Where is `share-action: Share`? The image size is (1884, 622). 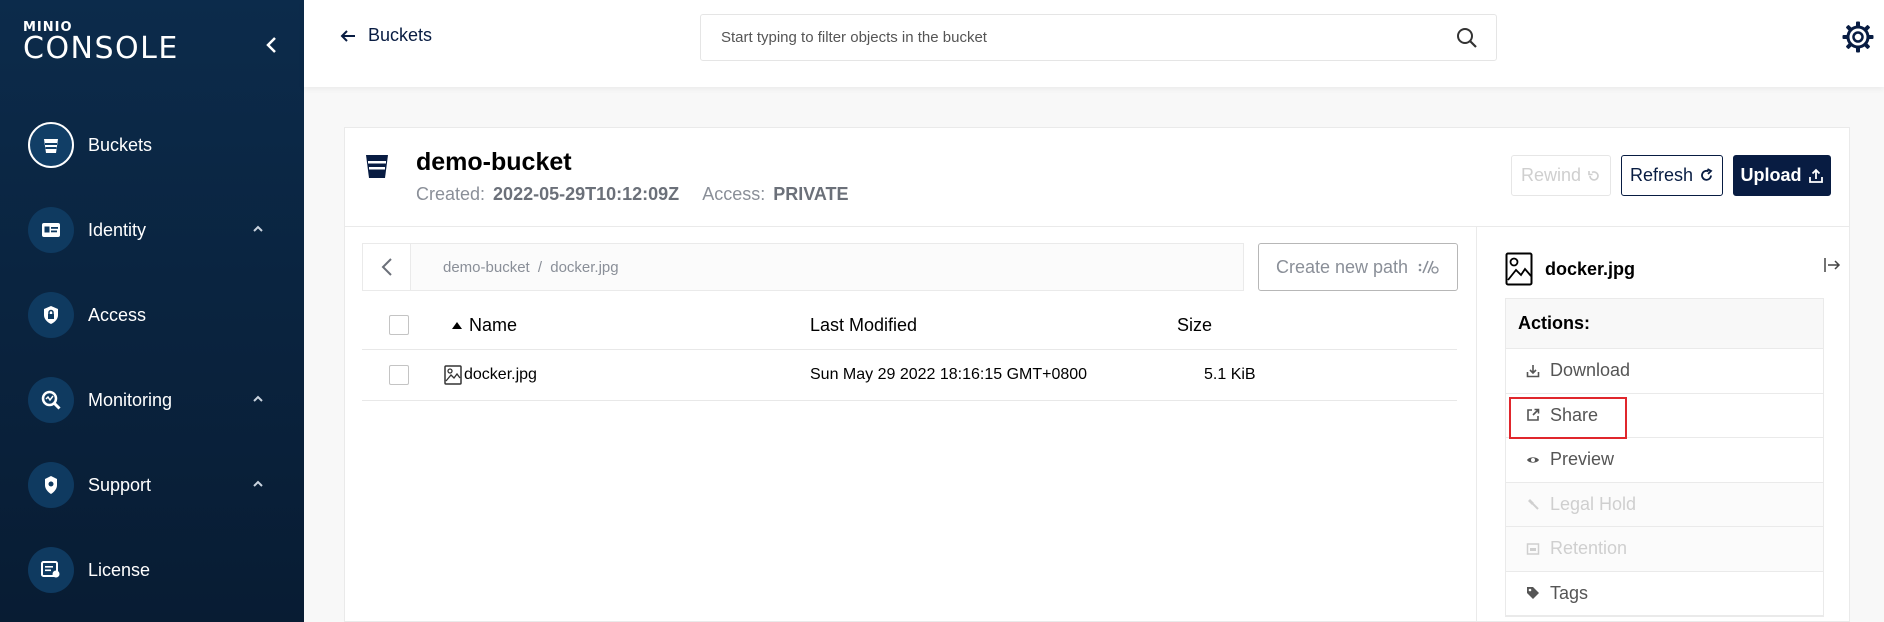
share-action: Share is located at coordinates (1664, 416).